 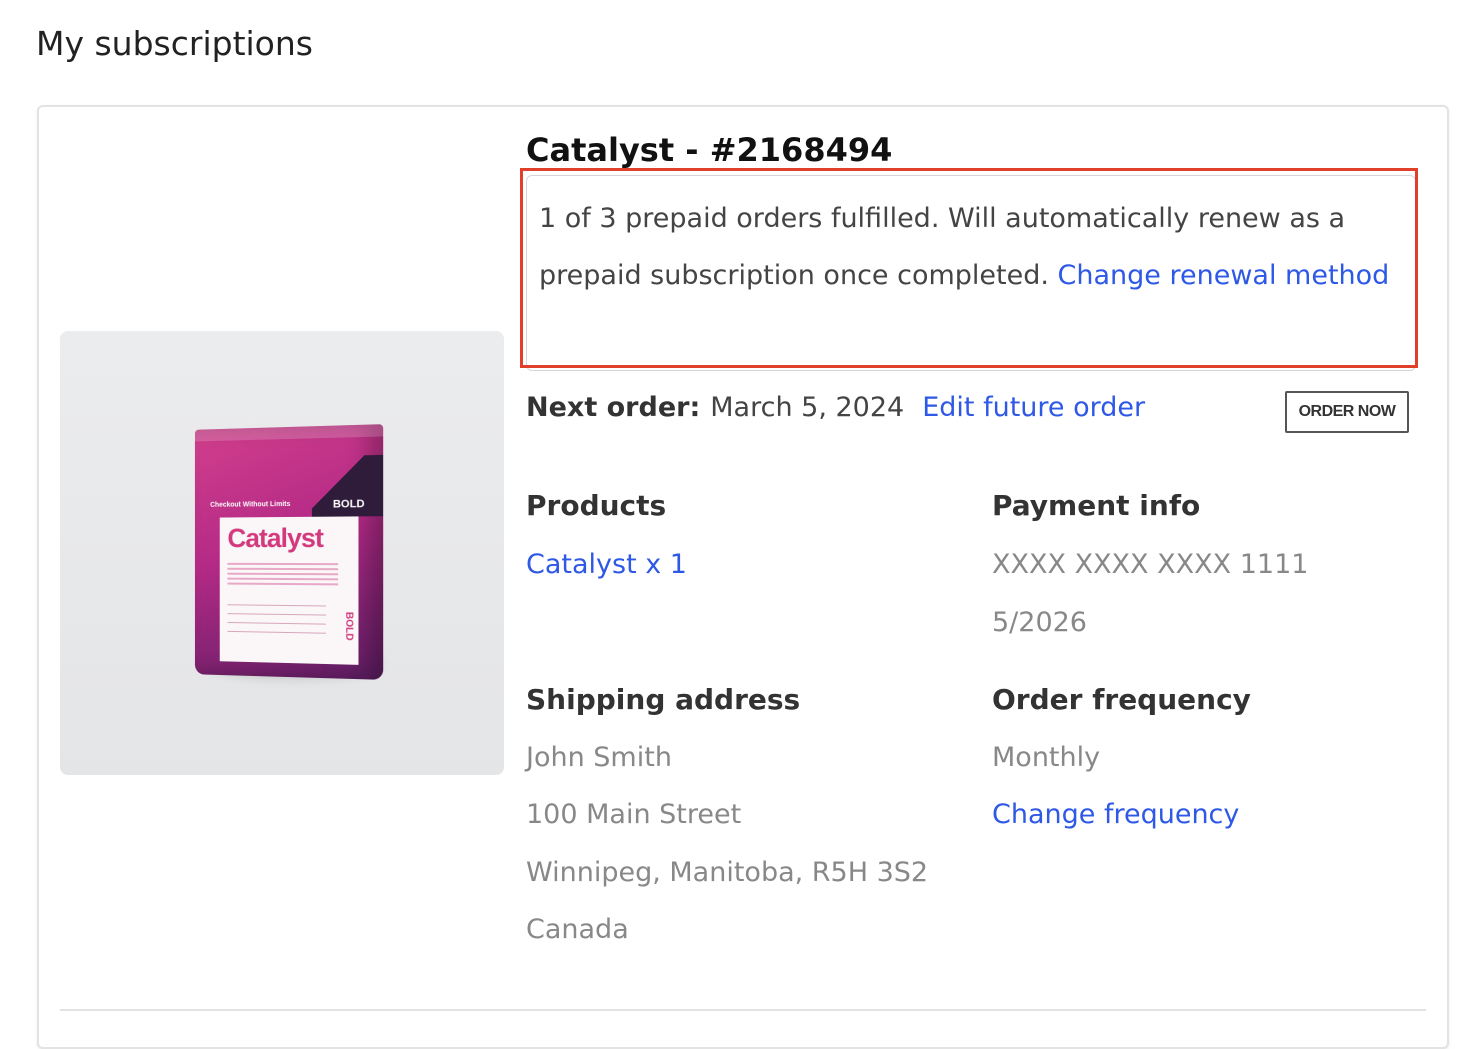 I want to click on products-heading: Products, so click(x=596, y=505).